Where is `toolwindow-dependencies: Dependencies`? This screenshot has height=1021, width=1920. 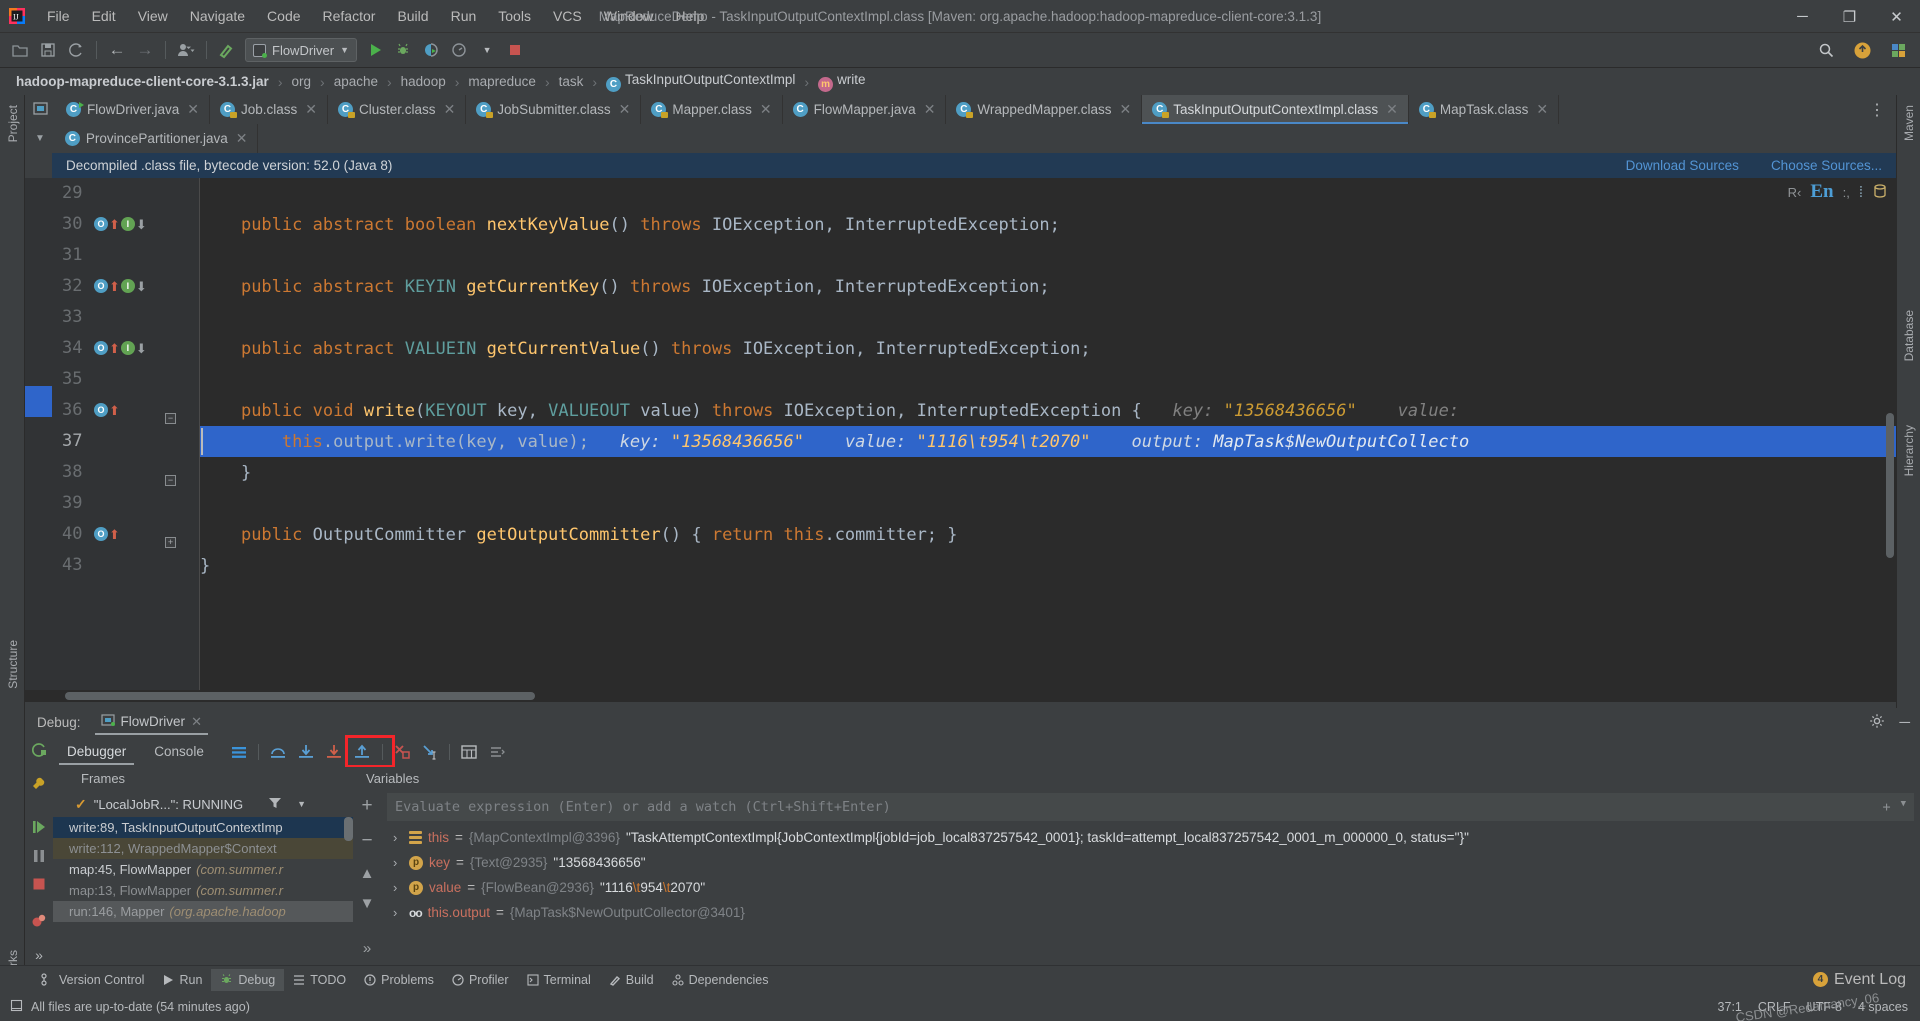 toolwindow-dependencies: Dependencies is located at coordinates (720, 980).